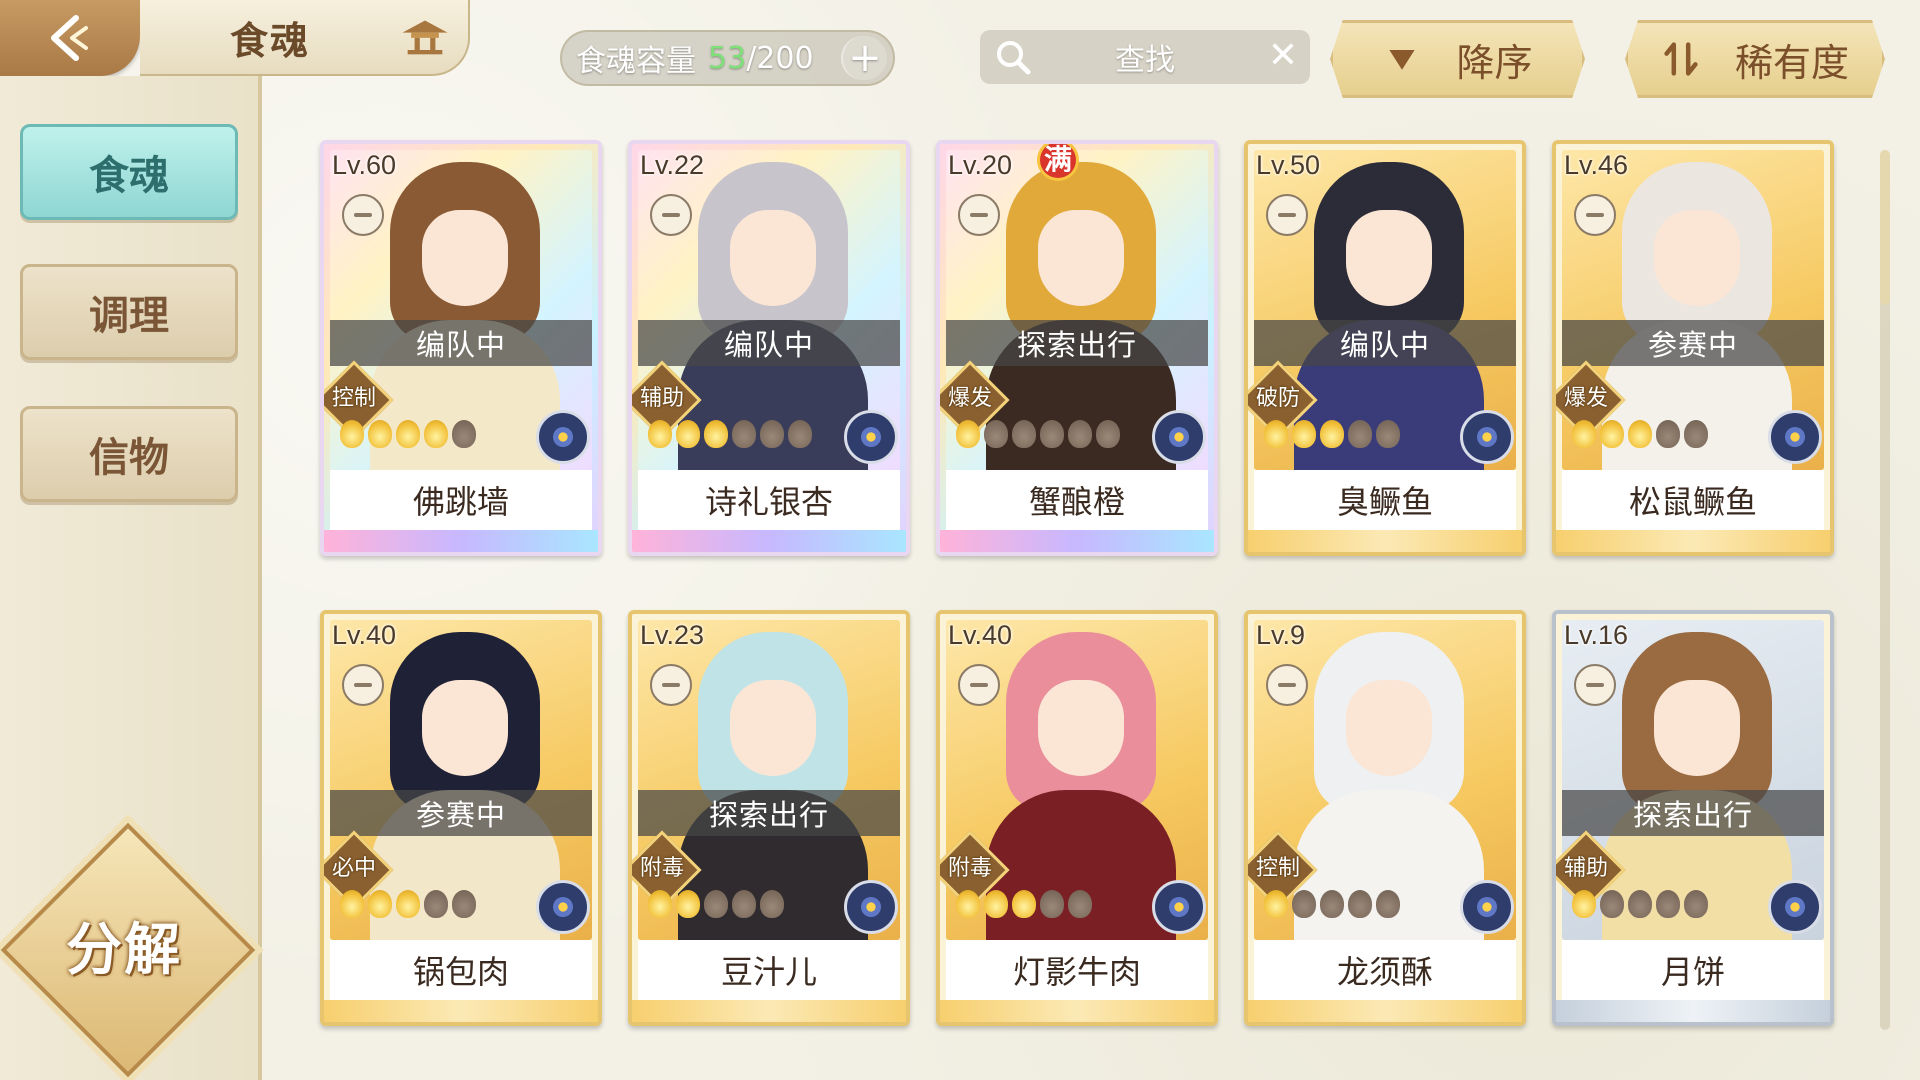  What do you see at coordinates (129, 454) in the screenshot?
I see `sidebar-item-tokens: 信物` at bounding box center [129, 454].